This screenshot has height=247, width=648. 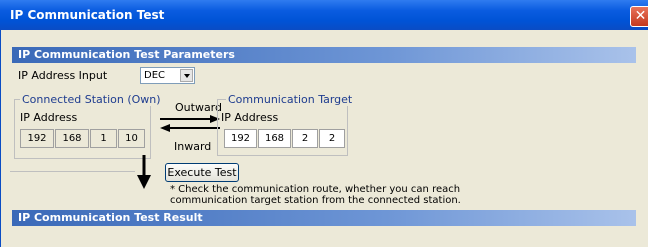 I want to click on result-header: IP Communication Test Result, so click(x=324, y=218).